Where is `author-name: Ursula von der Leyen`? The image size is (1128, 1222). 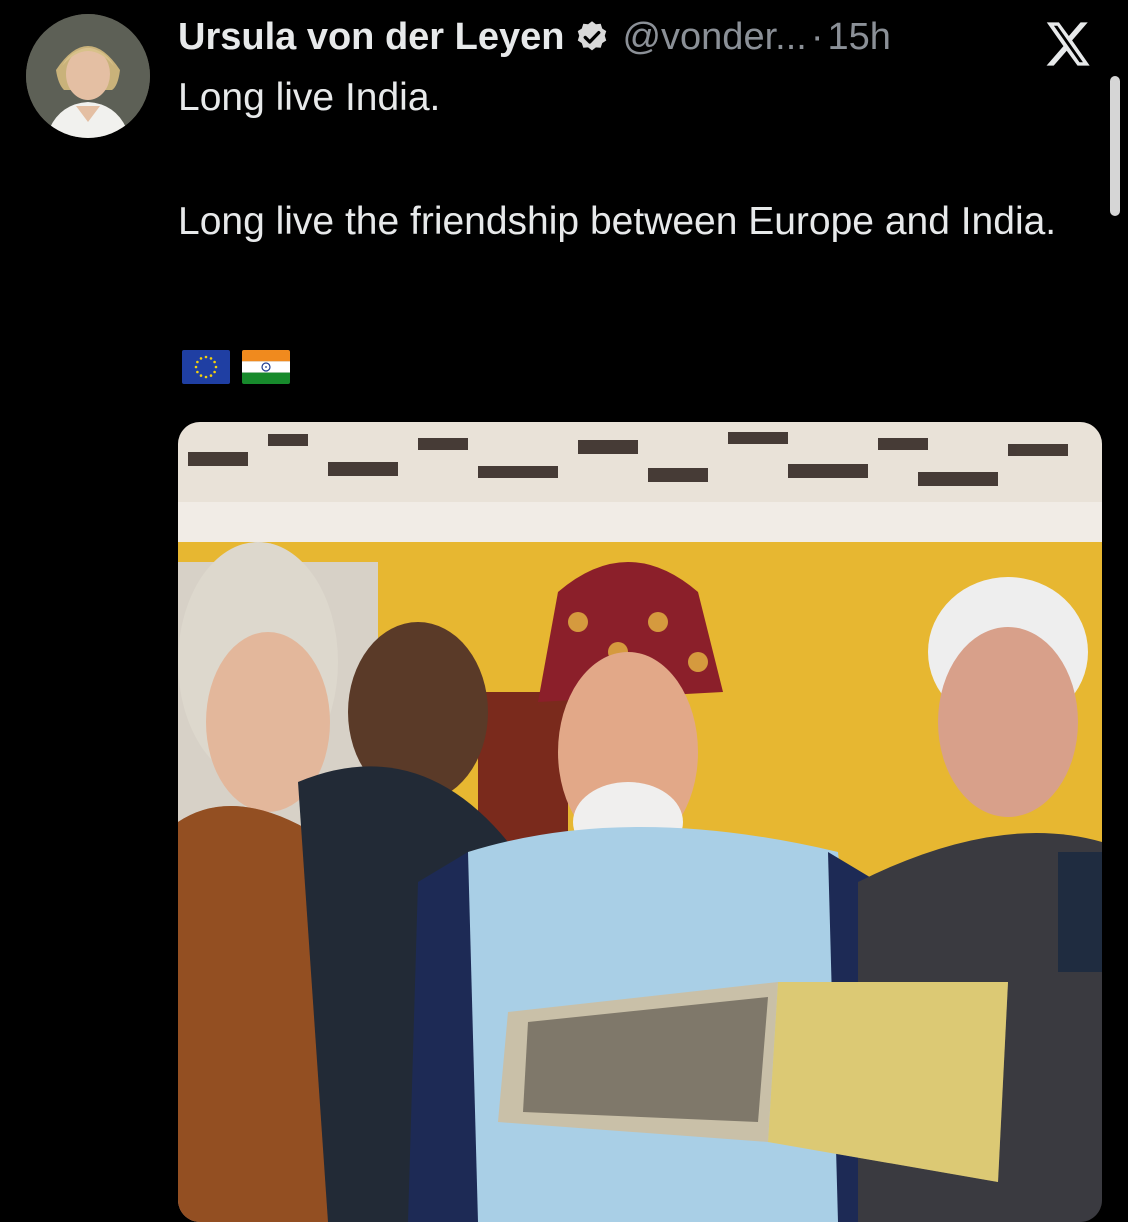 author-name: Ursula von der Leyen is located at coordinates (371, 37).